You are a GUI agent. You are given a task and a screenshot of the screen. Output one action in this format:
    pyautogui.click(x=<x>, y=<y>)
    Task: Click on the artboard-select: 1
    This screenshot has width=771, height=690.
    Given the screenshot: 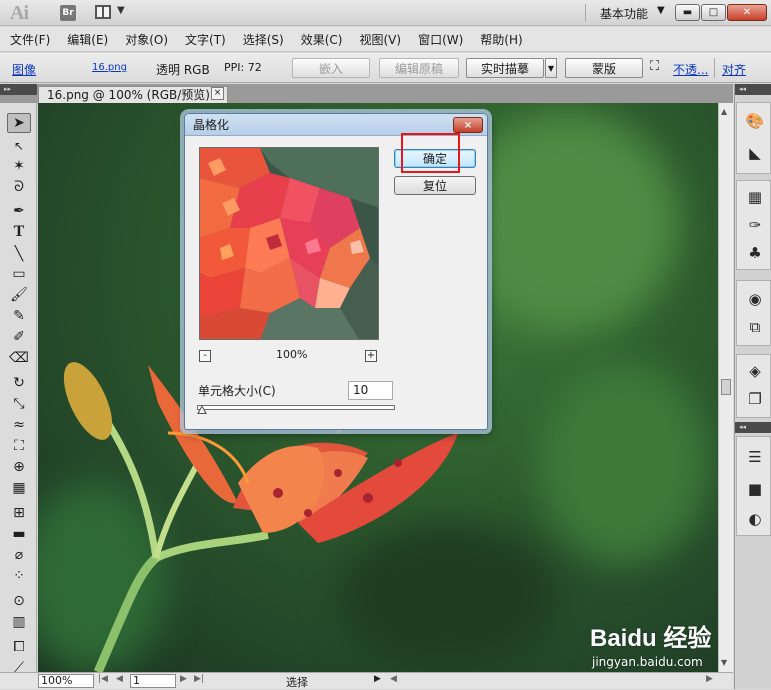 What is the action you would take?
    pyautogui.click(x=153, y=681)
    